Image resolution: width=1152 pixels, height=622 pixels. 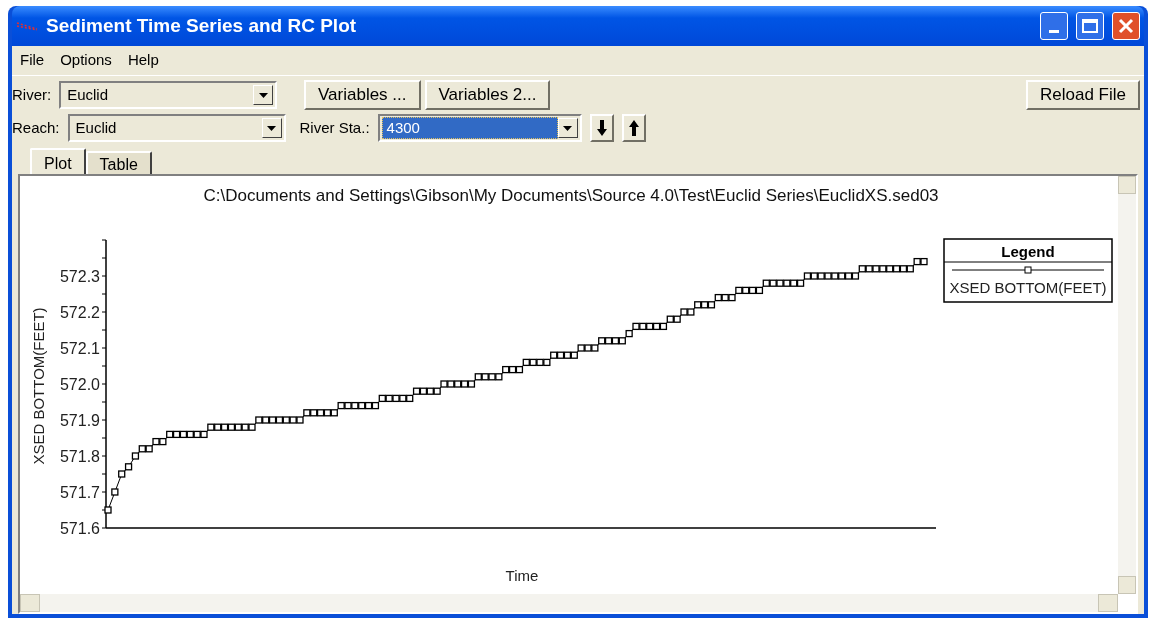 What do you see at coordinates (79, 420) in the screenshot?
I see `y-tick-label: 571.9` at bounding box center [79, 420].